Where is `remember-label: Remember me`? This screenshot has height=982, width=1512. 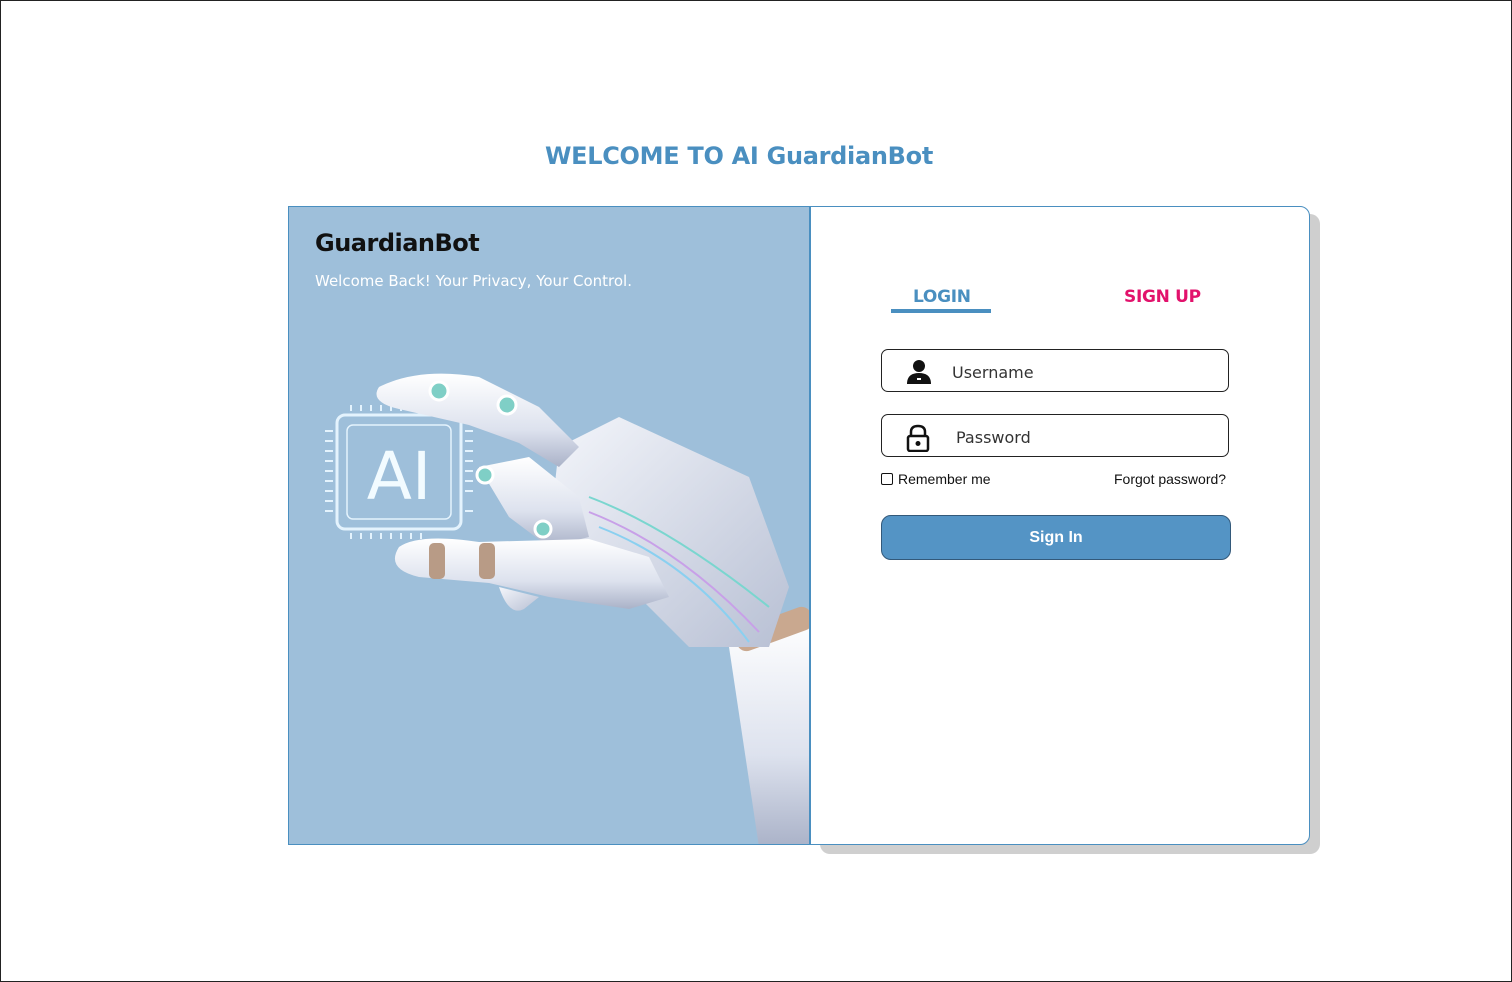 remember-label: Remember me is located at coordinates (944, 479).